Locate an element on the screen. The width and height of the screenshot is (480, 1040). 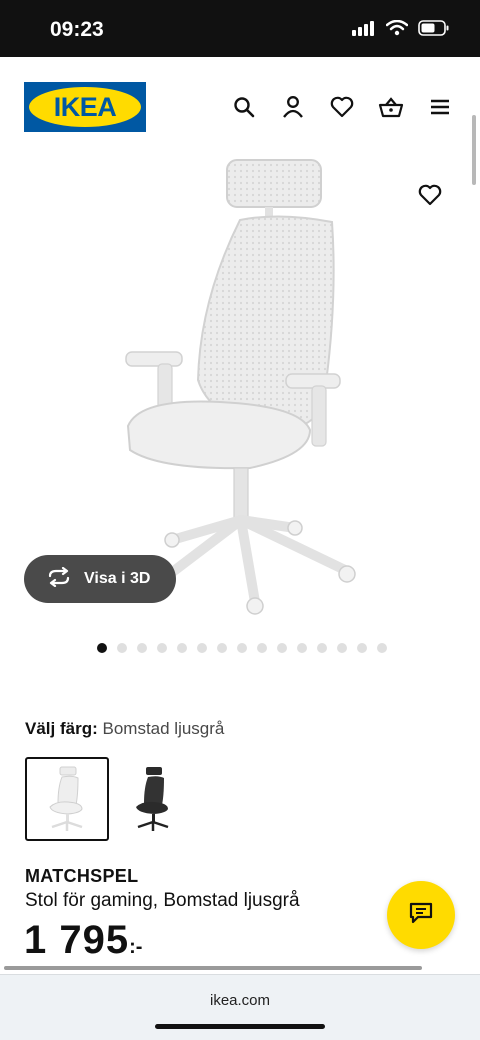
chat-button is located at coordinates (421, 915).